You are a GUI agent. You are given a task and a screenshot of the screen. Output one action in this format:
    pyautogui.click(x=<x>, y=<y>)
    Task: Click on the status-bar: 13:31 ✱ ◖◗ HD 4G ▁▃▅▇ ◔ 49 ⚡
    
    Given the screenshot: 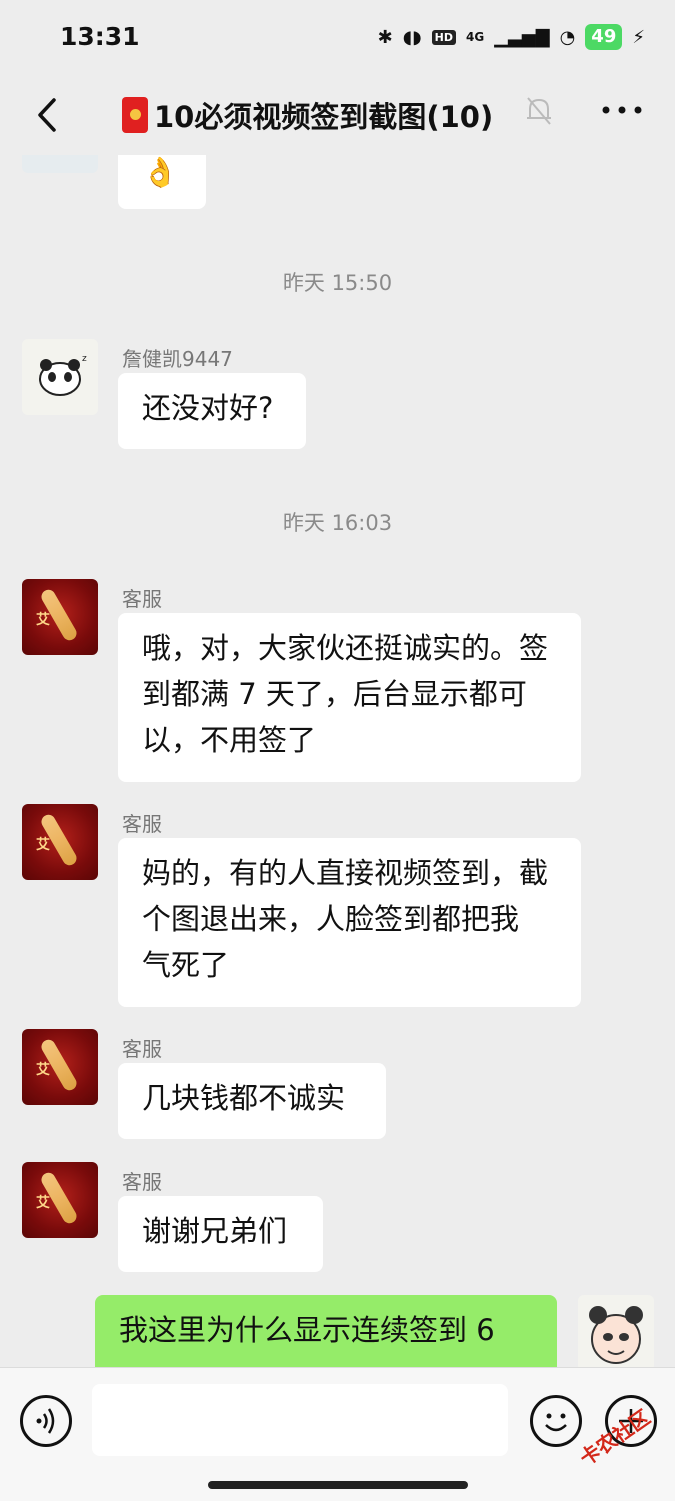 What is the action you would take?
    pyautogui.click(x=337, y=40)
    